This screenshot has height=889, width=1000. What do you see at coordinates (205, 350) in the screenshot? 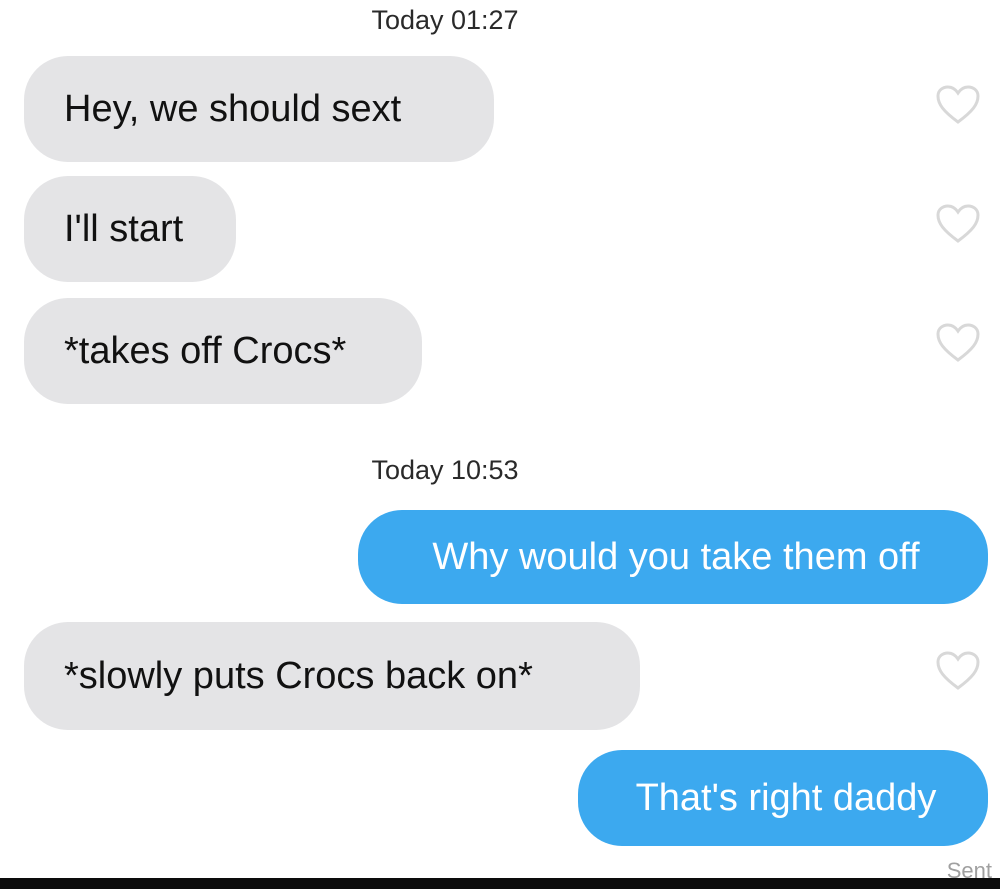
I see `message-text: *takes off Crocs*` at bounding box center [205, 350].